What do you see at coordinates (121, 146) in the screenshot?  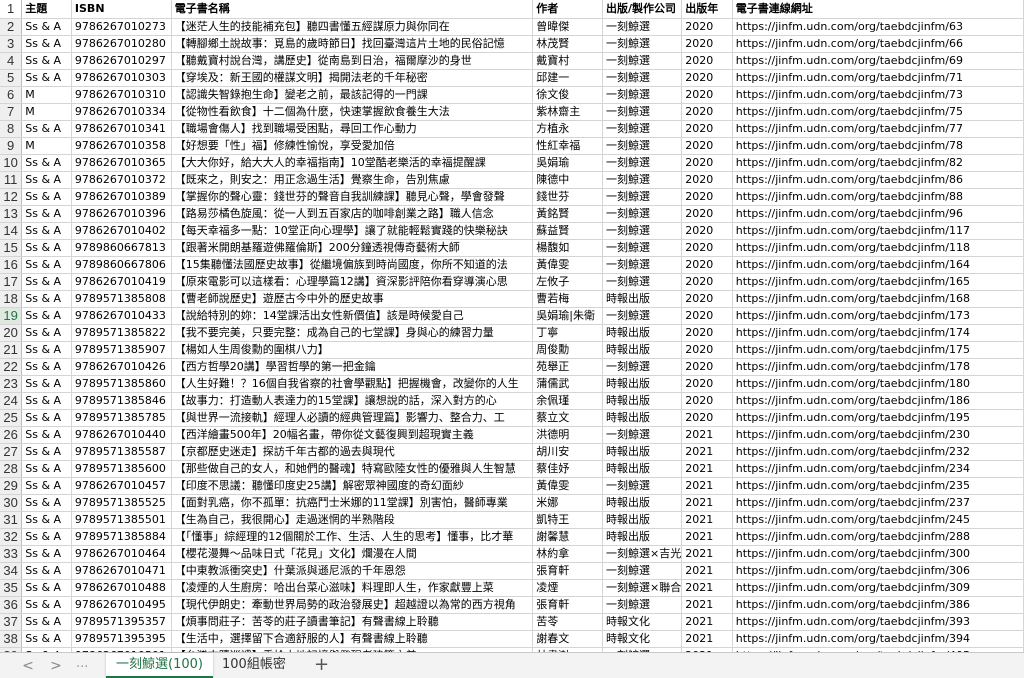 I see `isbn-cell: 9786267010358` at bounding box center [121, 146].